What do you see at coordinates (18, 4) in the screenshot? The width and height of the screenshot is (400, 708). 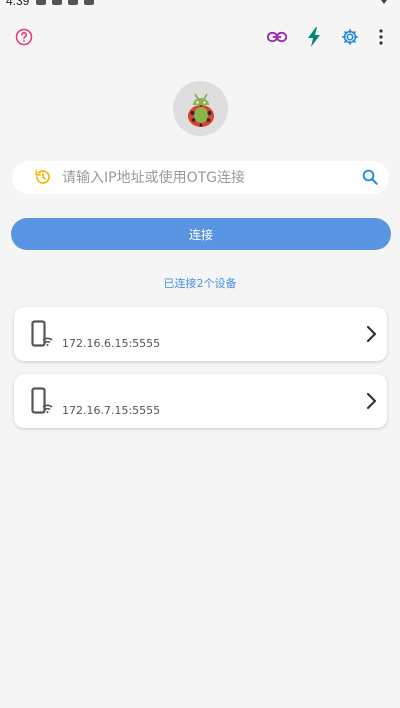 I see `status-time: 4:39` at bounding box center [18, 4].